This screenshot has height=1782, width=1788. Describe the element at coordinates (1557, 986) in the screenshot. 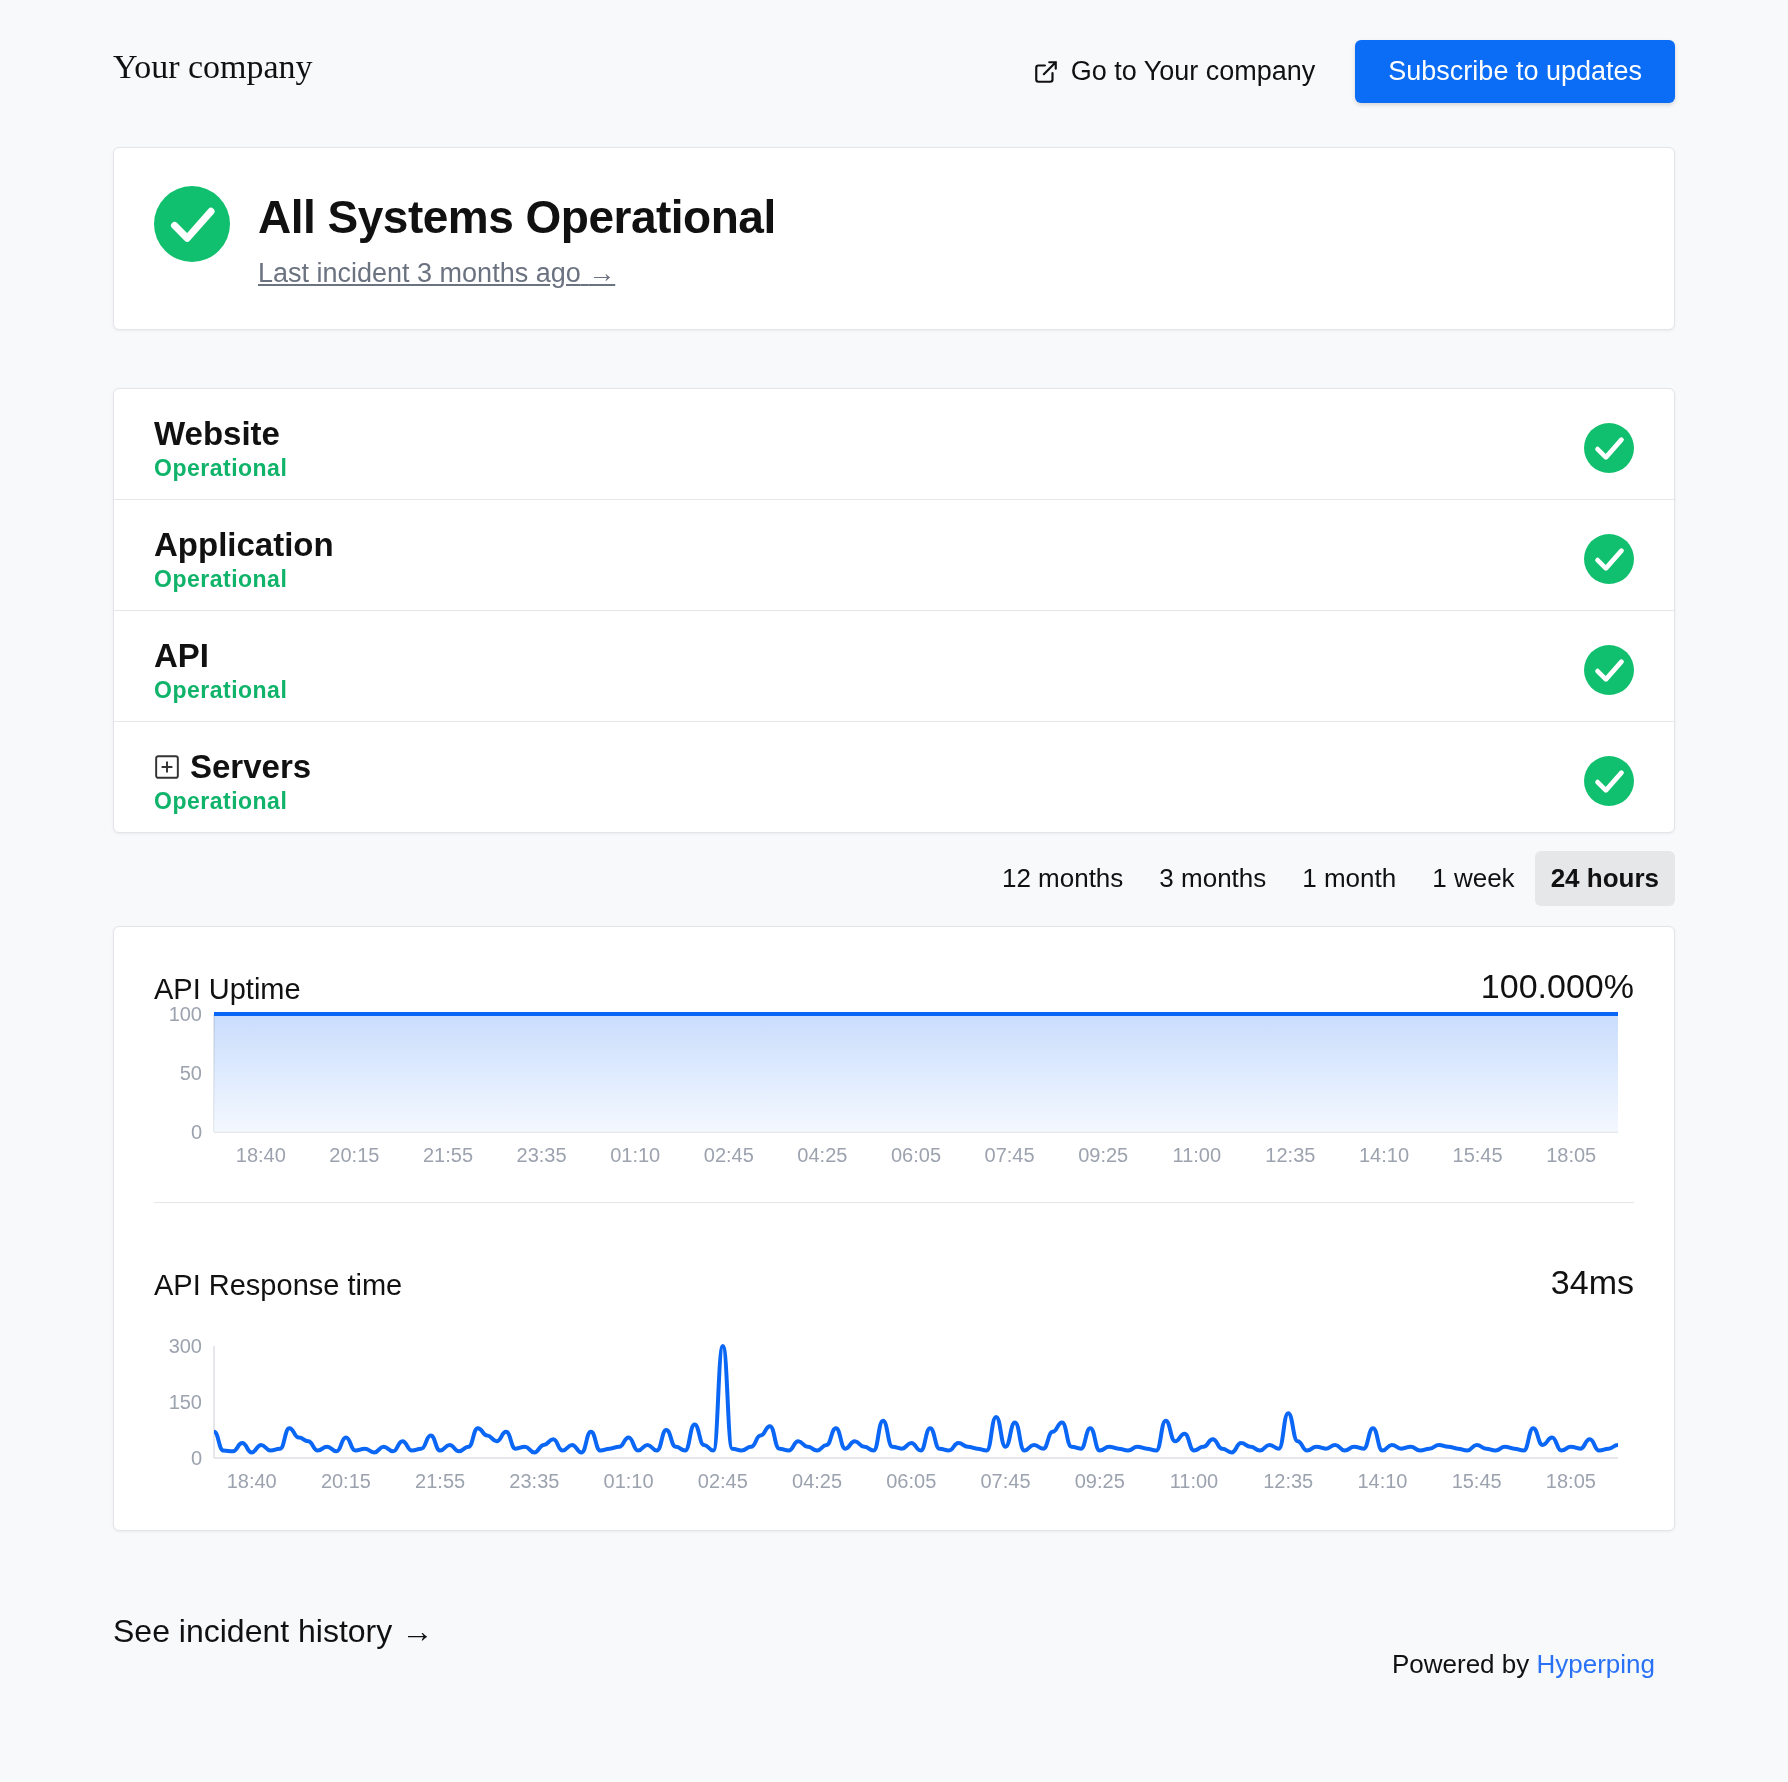

I see `chart-value: 100.000%` at that location.